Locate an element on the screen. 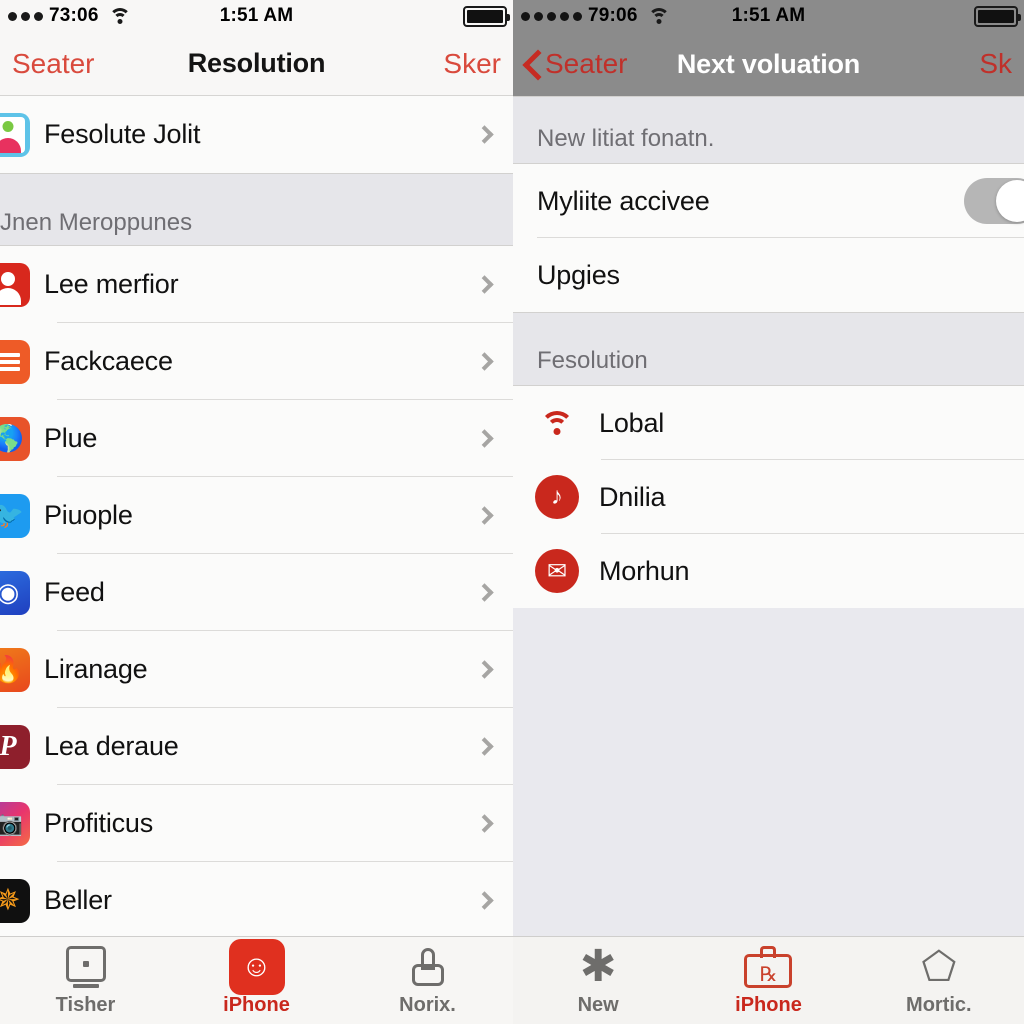 The height and width of the screenshot is (1024, 1024). tab-new: ✱ New is located at coordinates (598, 980).